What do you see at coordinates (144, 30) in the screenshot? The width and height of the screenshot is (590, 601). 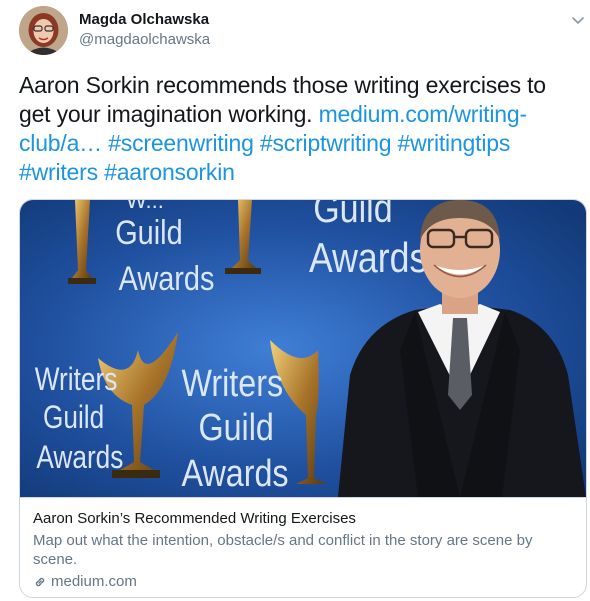 I see `author-block: Magda Olchawska @magdaolchawska` at bounding box center [144, 30].